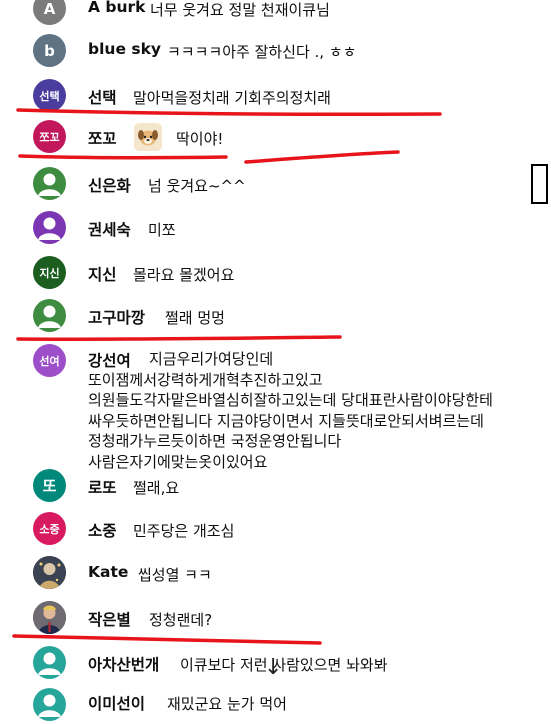 The image size is (551, 724). What do you see at coordinates (539, 184) in the screenshot?
I see `rectangle-outline` at bounding box center [539, 184].